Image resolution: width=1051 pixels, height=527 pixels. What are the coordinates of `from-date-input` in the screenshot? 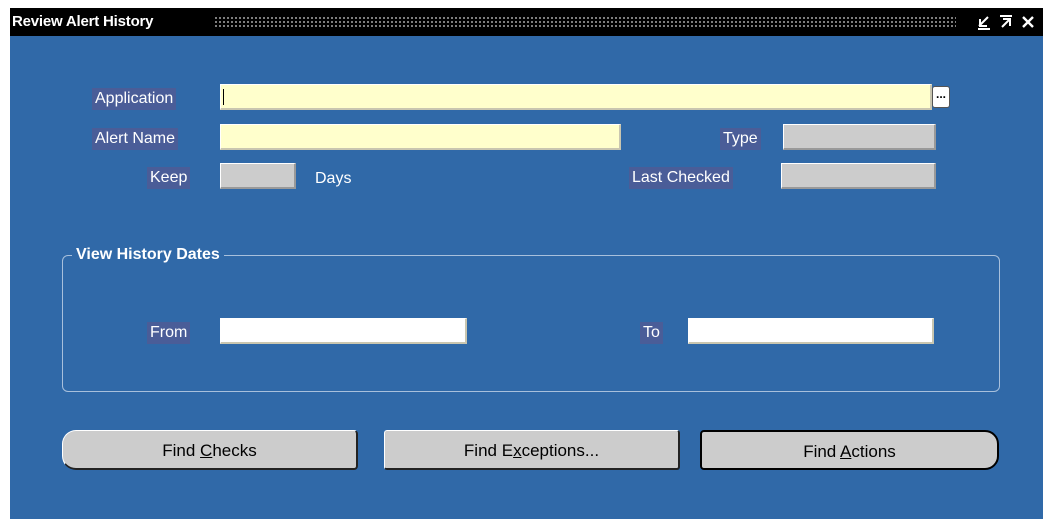 It's located at (343, 330).